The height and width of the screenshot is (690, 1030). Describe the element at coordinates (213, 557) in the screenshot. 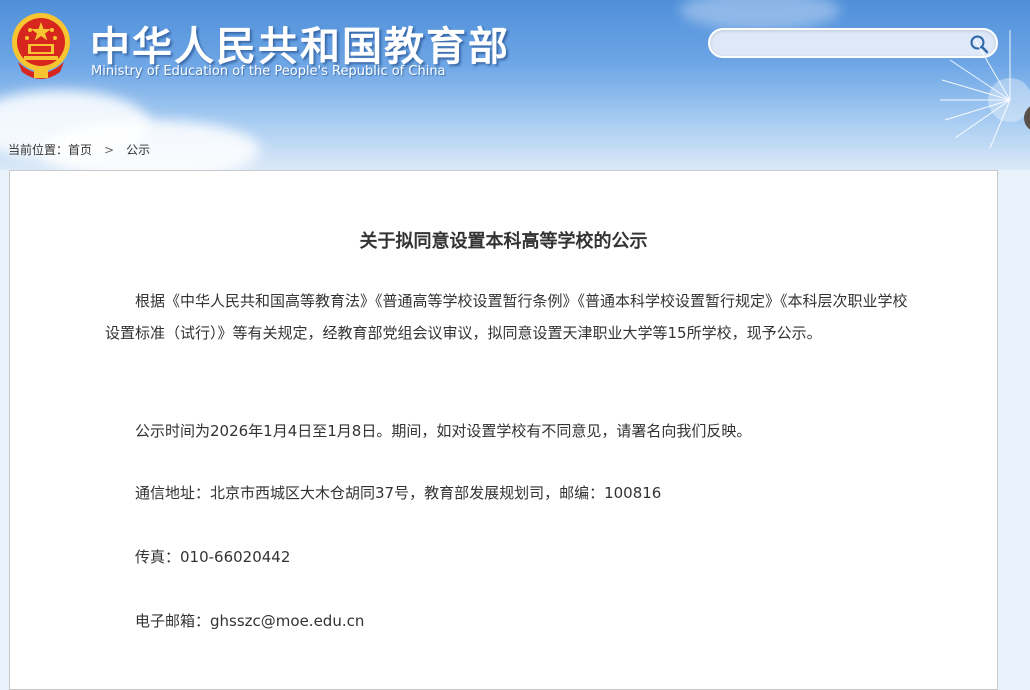

I see `article-paragraph-fax: 传真：010-66020442` at that location.